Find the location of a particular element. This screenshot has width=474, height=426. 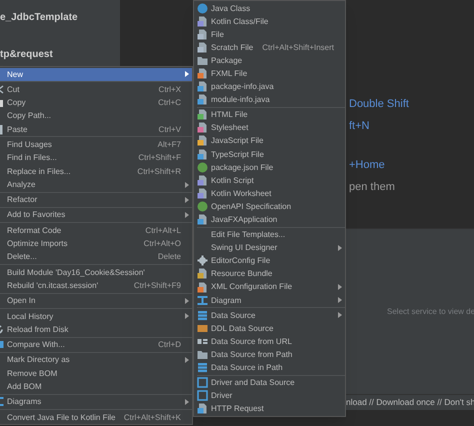

gear-icon is located at coordinates (202, 260).